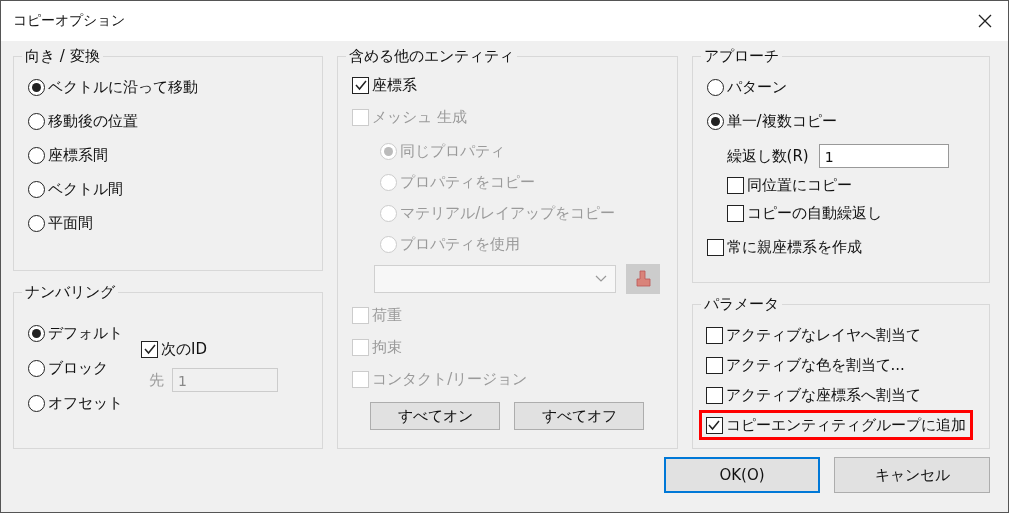 This screenshot has width=1009, height=513. What do you see at coordinates (170, 87) in the screenshot?
I see `radio-button: ベクトルに沿って移動` at bounding box center [170, 87].